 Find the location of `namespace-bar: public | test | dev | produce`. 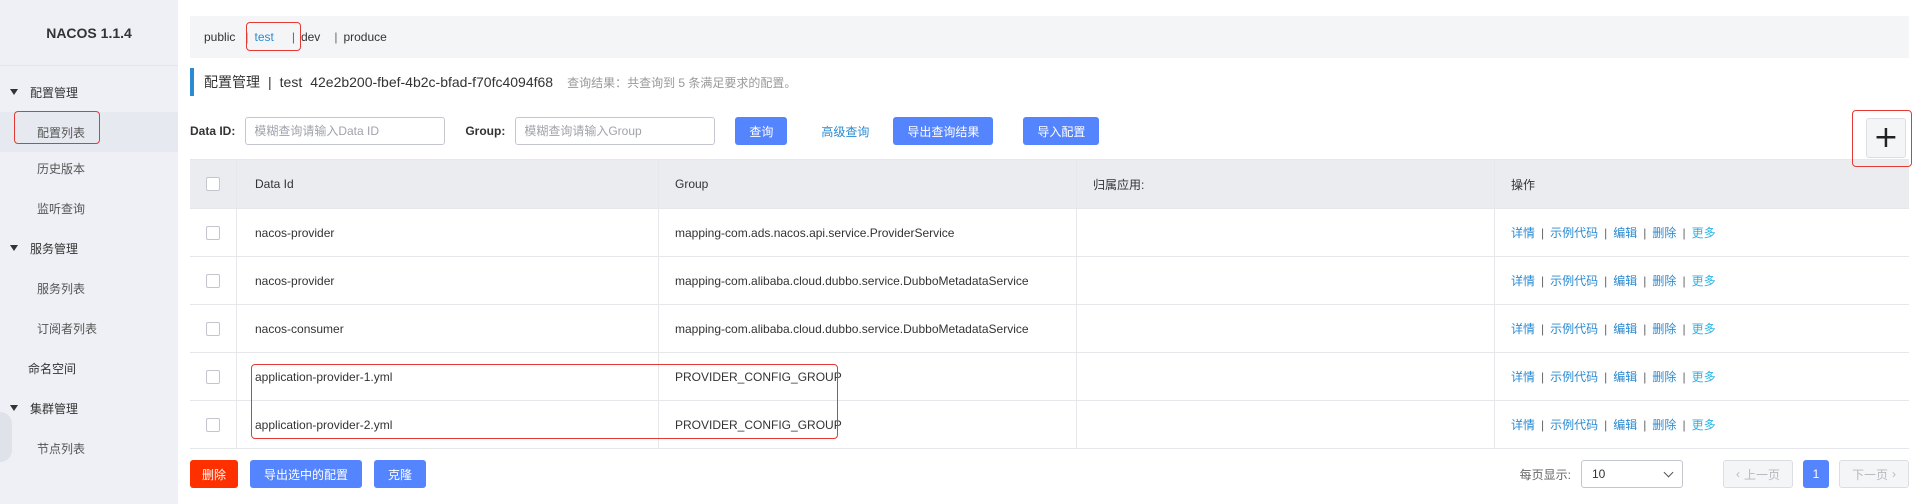

namespace-bar: public | test | dev | produce is located at coordinates (1049, 37).